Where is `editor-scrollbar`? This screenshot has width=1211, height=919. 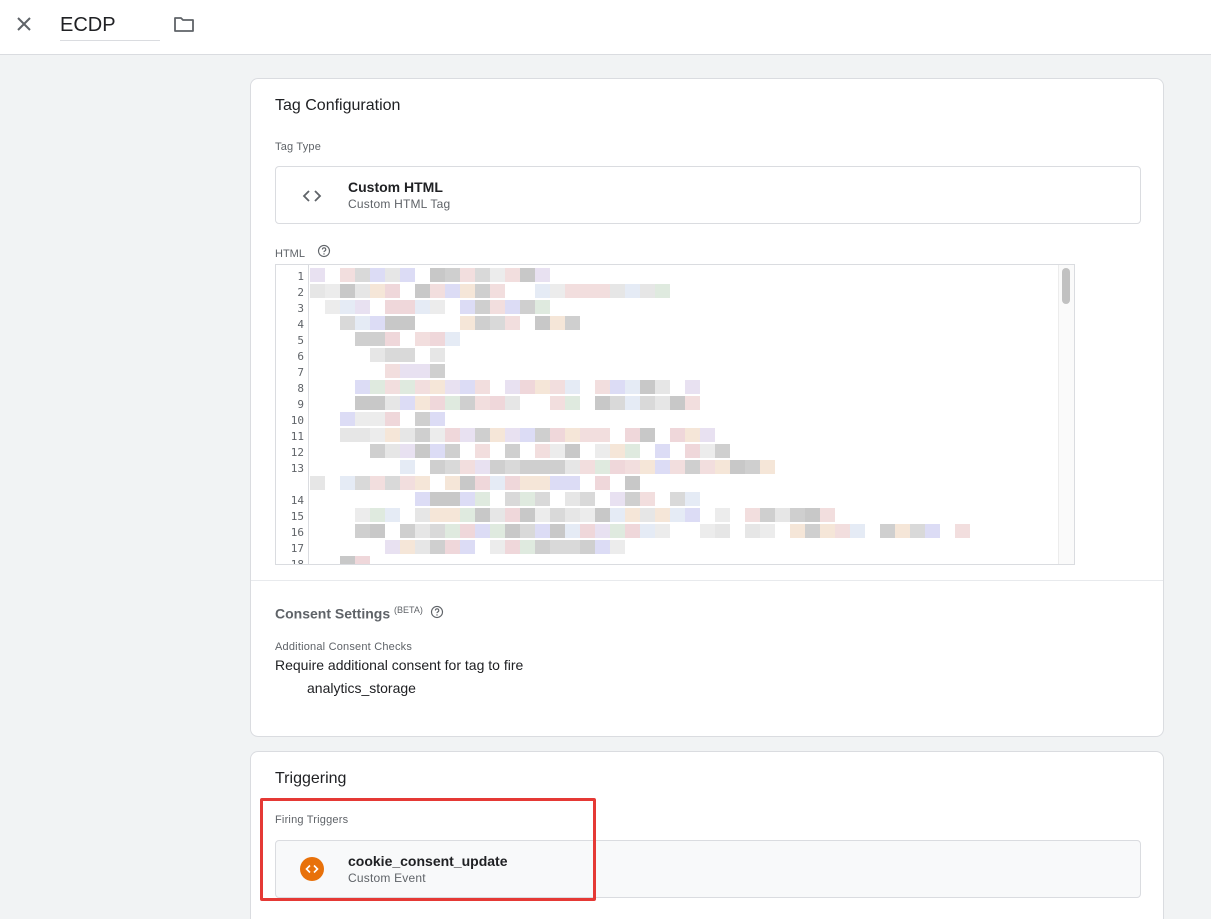 editor-scrollbar is located at coordinates (1066, 414).